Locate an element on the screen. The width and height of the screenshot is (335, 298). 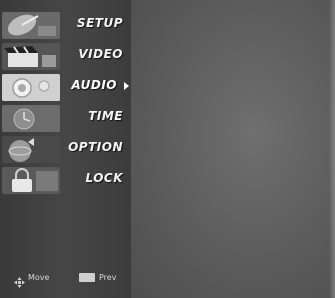
menu-item-label: AUDIO is located at coordinates (94, 85).